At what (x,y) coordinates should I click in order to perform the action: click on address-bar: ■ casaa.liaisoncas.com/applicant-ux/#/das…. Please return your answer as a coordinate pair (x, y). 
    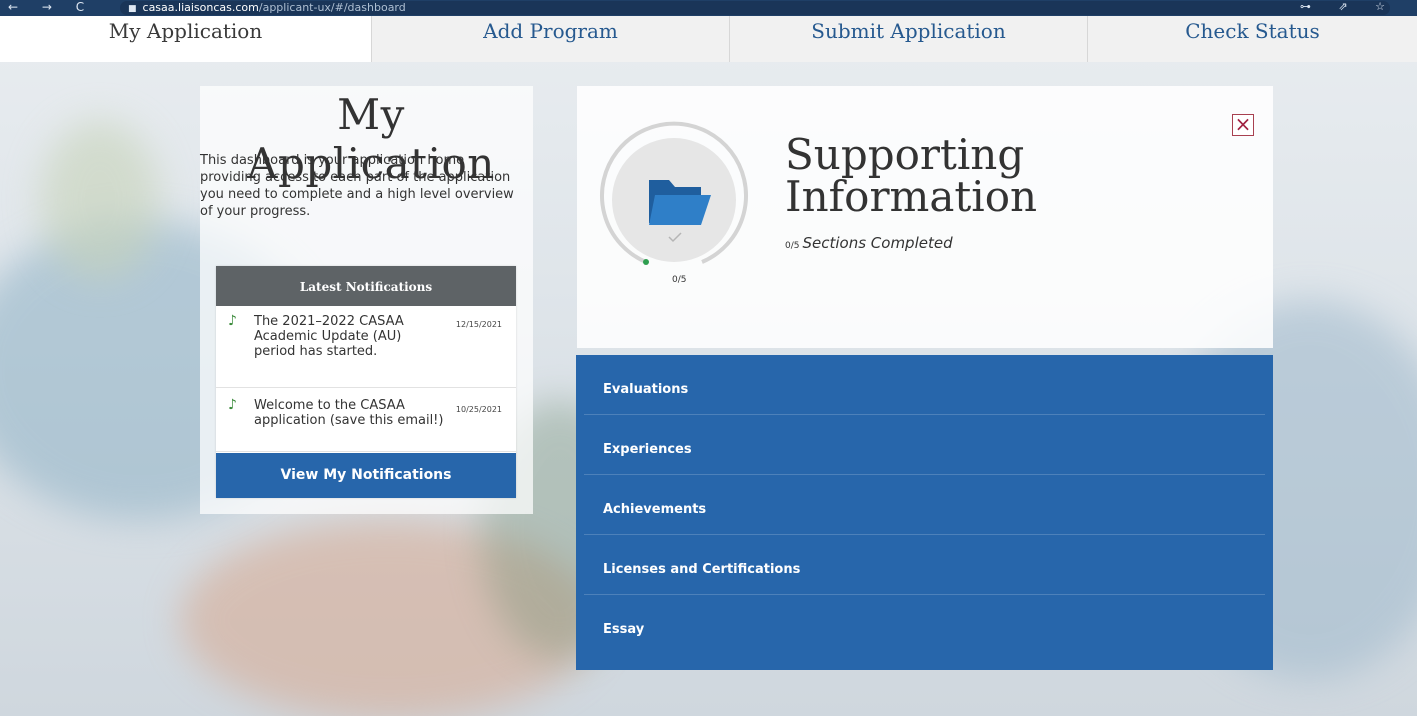
    Looking at the image, I should click on (755, 8).